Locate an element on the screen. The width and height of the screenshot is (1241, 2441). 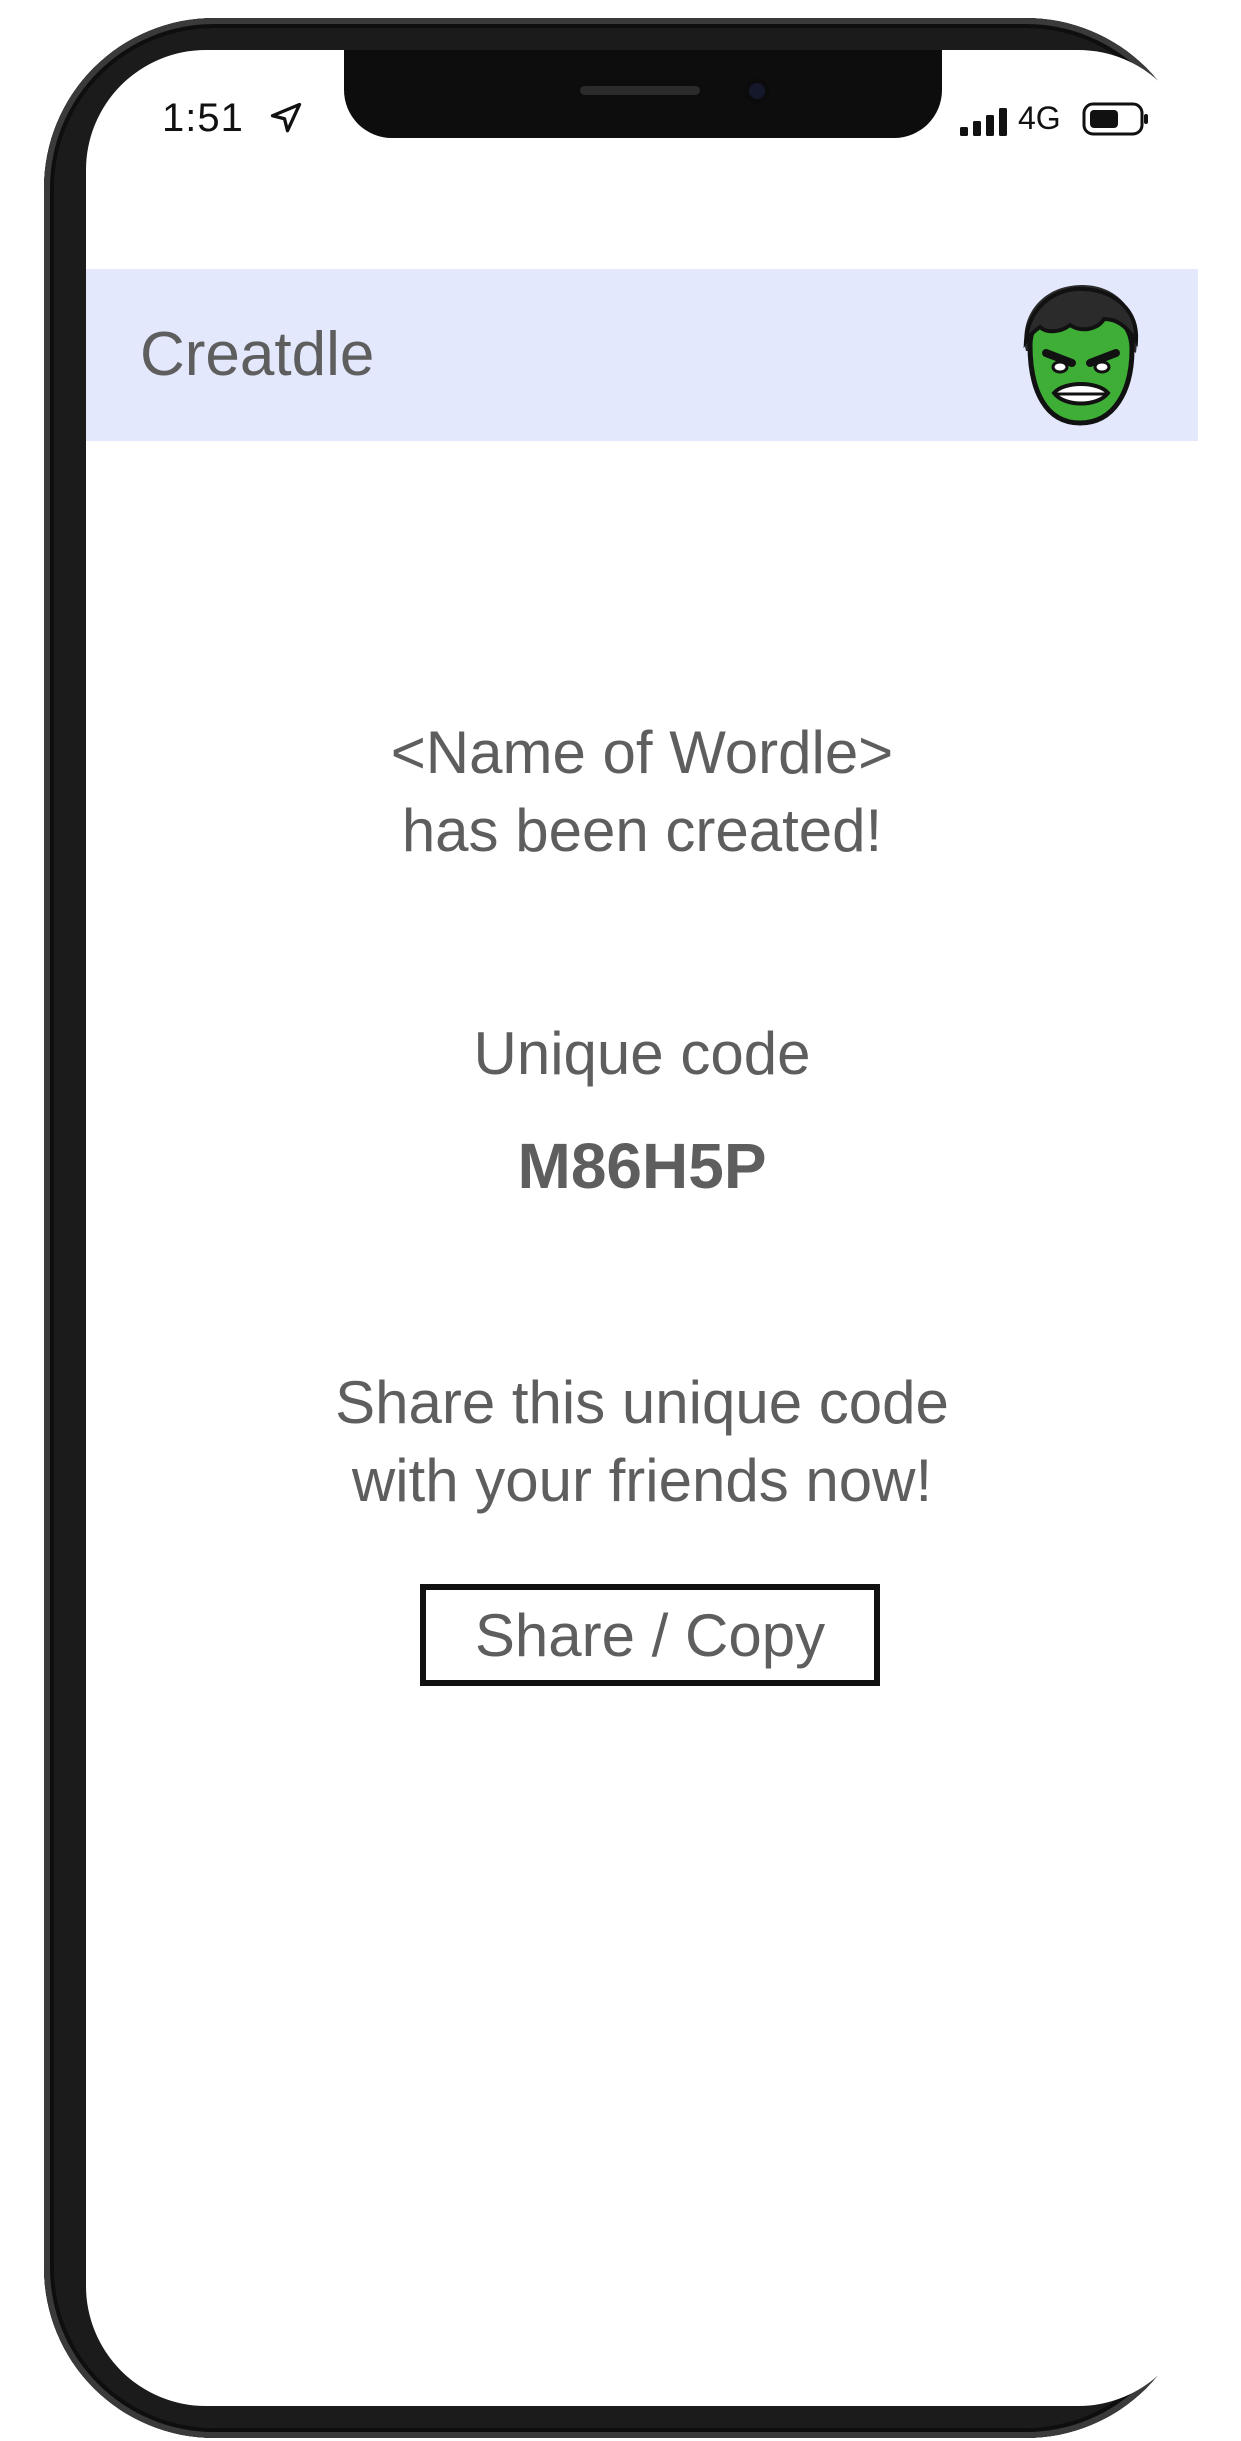
status-time: 1:51 is located at coordinates (203, 118).